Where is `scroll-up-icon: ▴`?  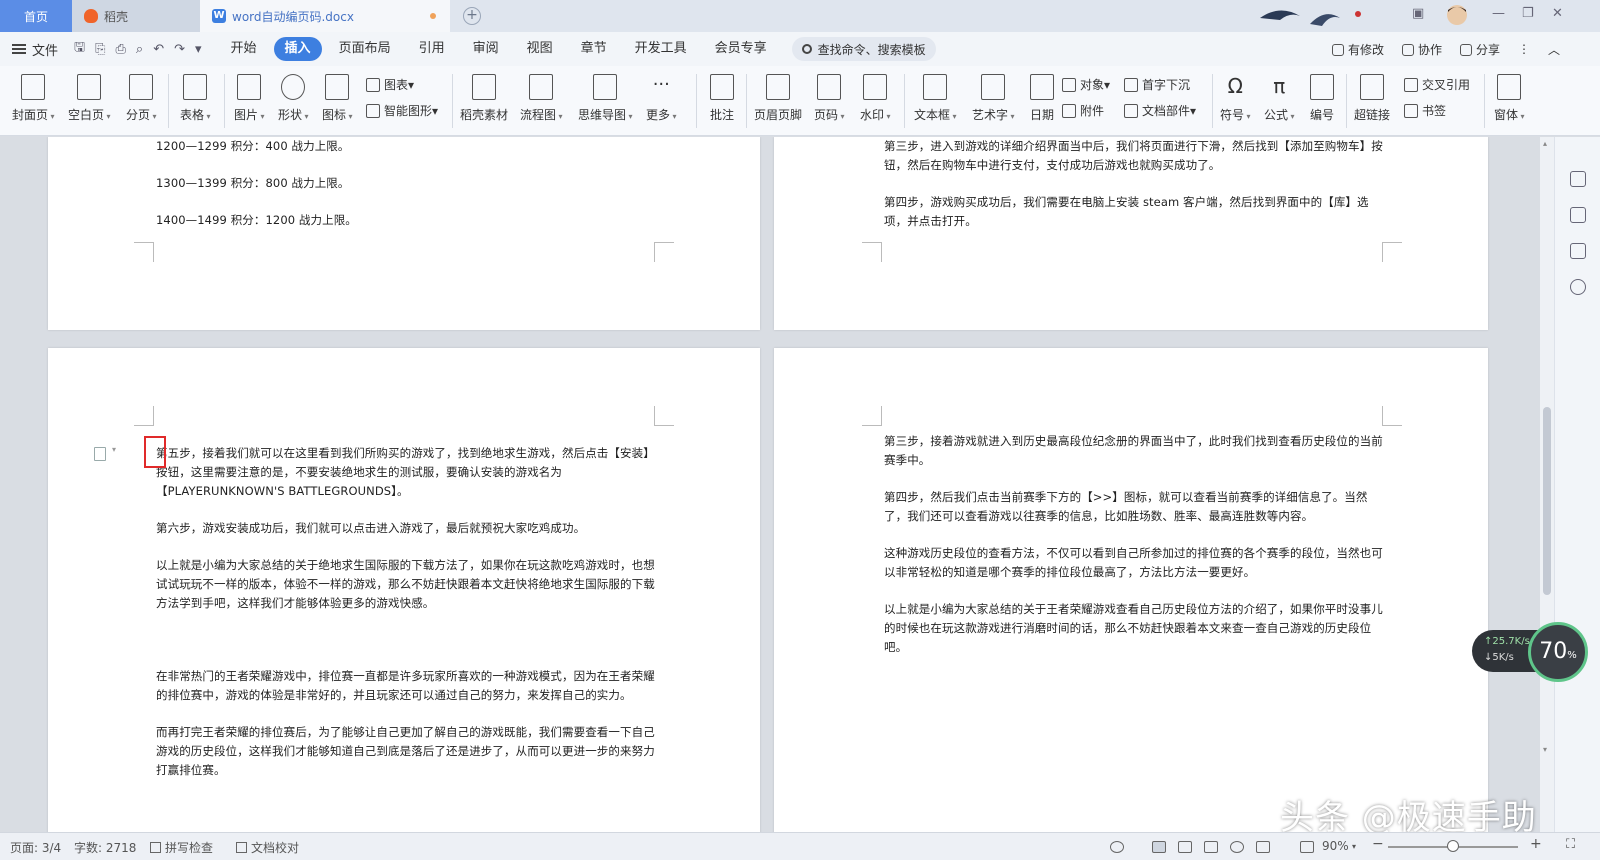 scroll-up-icon: ▴ is located at coordinates (1545, 143).